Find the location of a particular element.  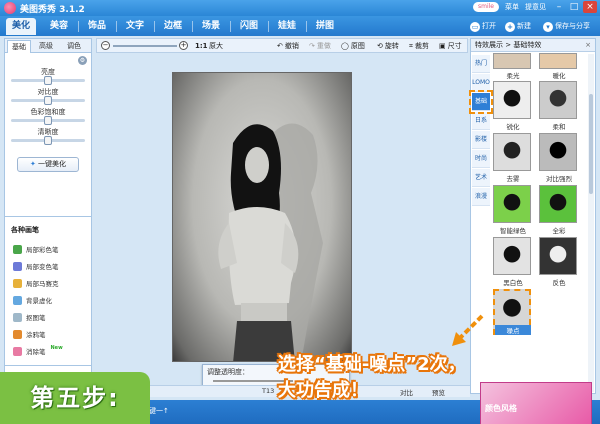

adjust-subtabs: 基础 高级 调色 is located at coordinates (48, 46).